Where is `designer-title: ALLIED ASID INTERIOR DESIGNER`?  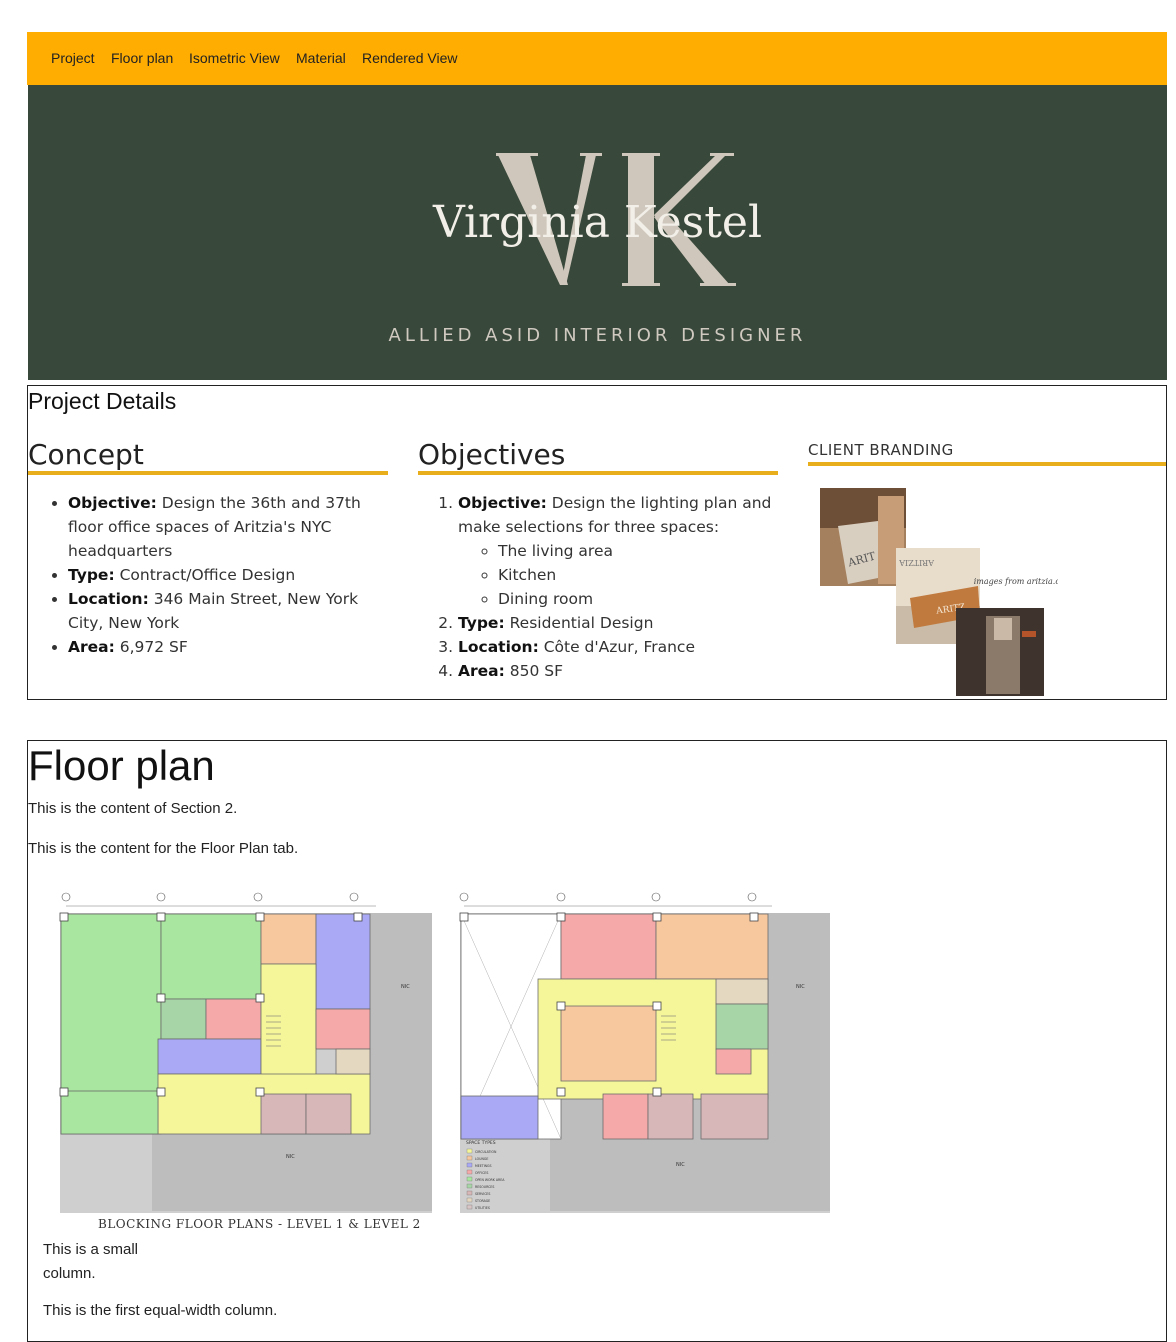 designer-title: ALLIED ASID INTERIOR DESIGNER is located at coordinates (597, 335).